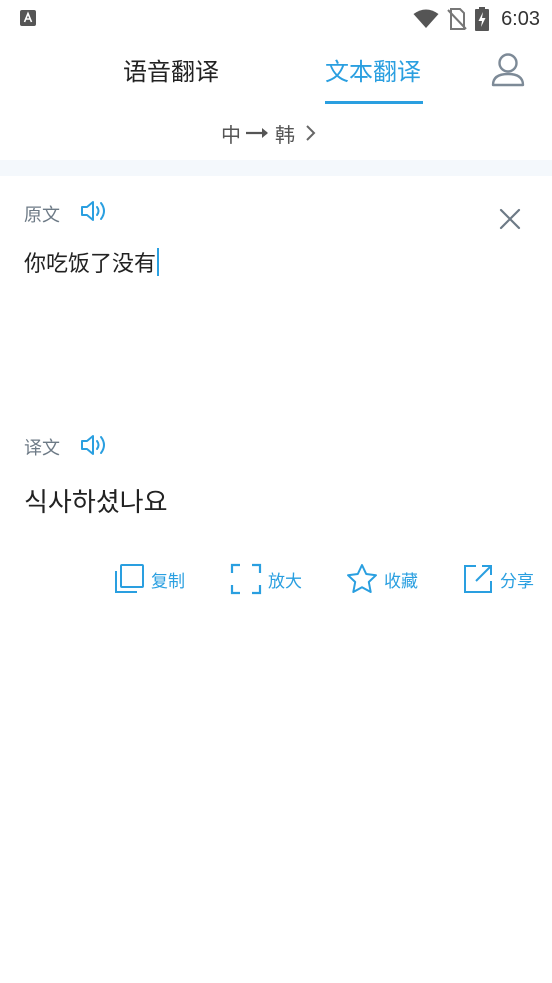  I want to click on action-bar: 复制 放大 收藏 分享, so click(276, 579).